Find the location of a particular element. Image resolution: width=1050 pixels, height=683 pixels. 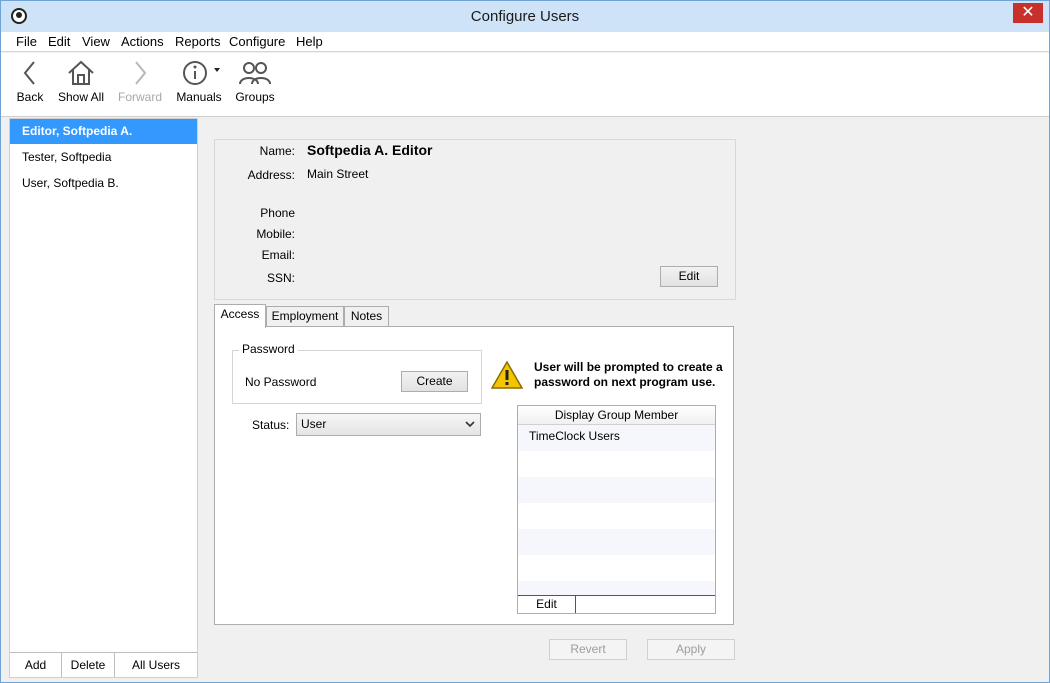

show-all-label: Show All is located at coordinates (81, 97).